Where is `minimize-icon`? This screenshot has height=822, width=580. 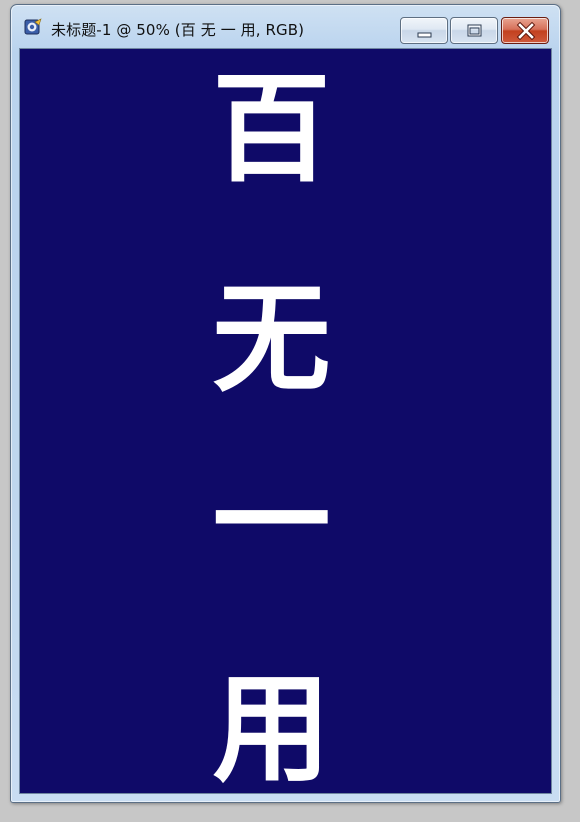 minimize-icon is located at coordinates (424, 35).